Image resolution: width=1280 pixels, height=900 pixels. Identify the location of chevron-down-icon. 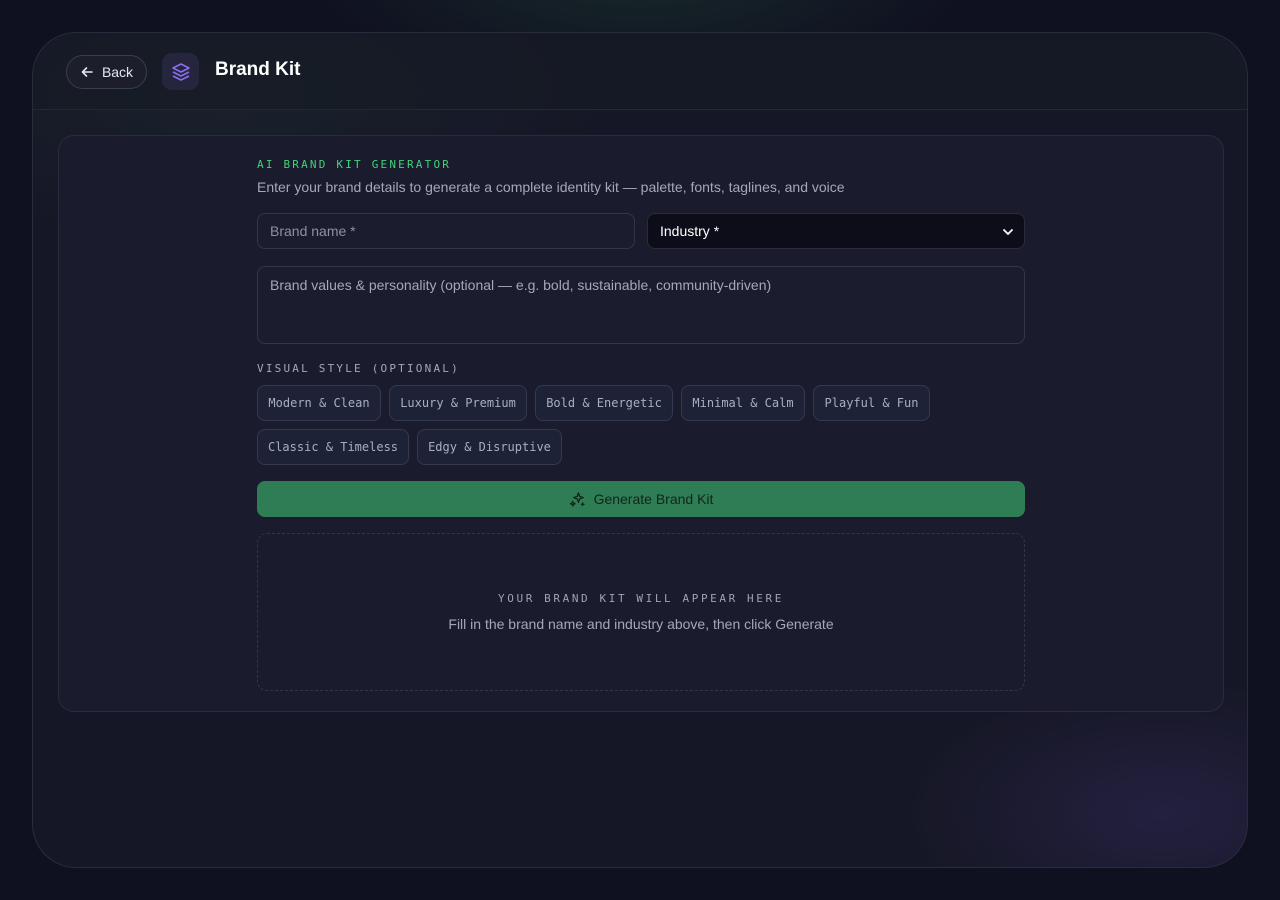
(1008, 232).